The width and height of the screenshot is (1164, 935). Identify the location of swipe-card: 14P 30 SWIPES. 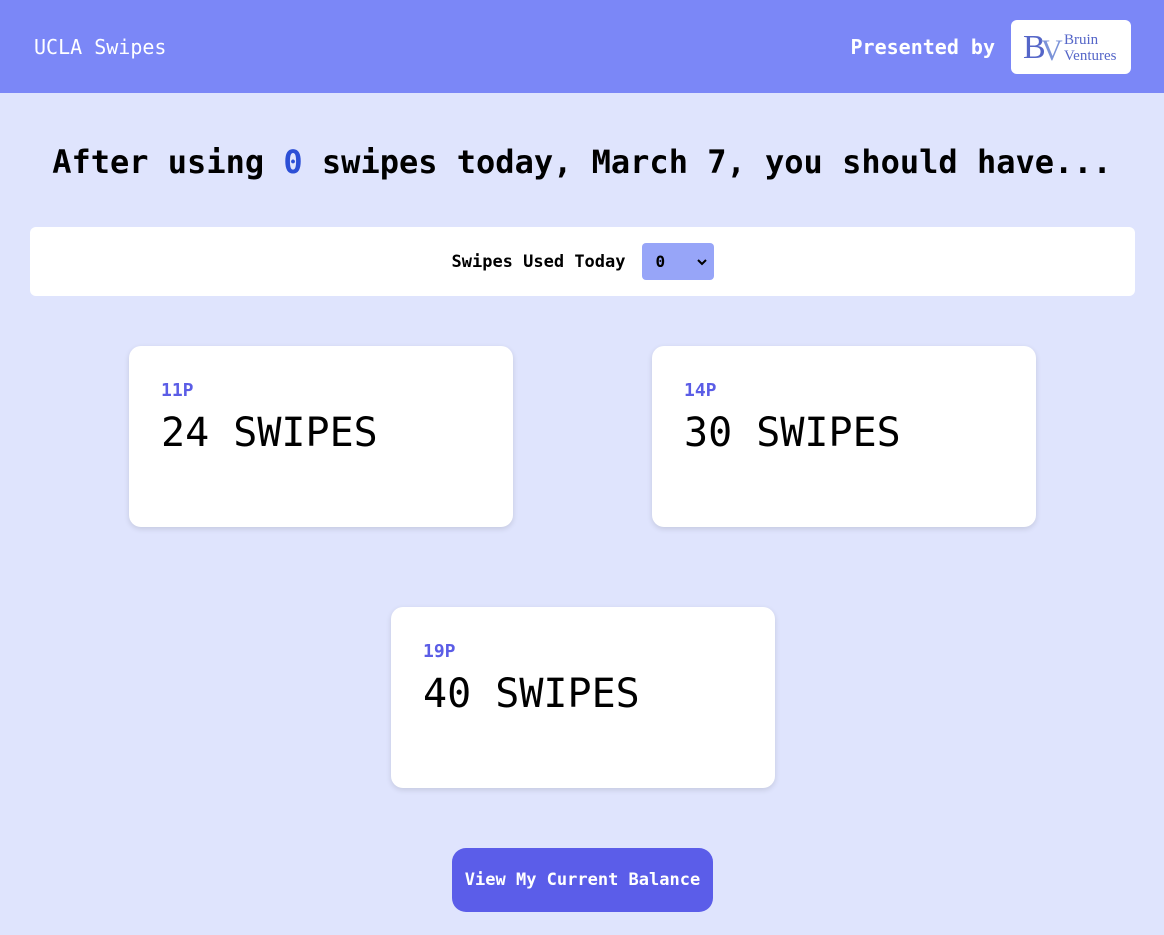
(844, 436).